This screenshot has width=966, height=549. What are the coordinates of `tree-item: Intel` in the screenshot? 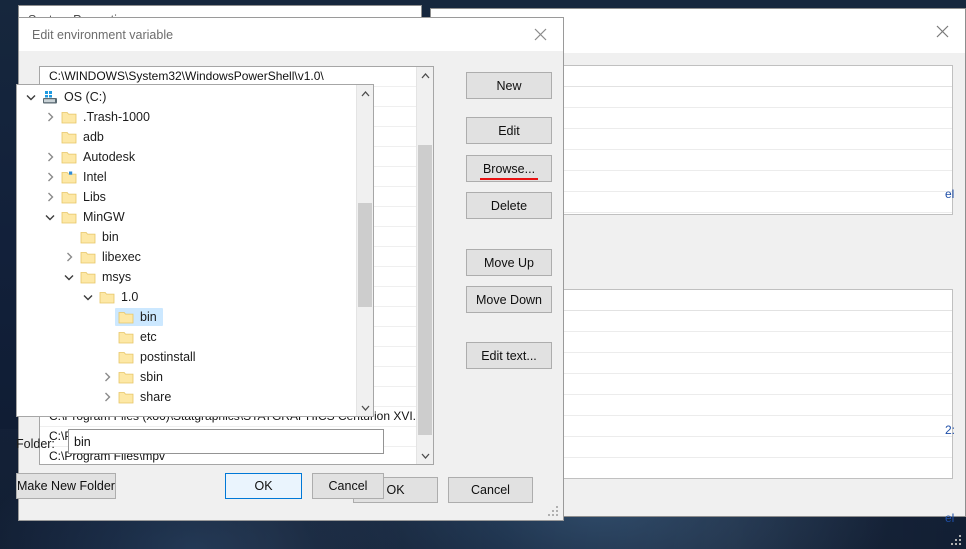 It's located at (186, 177).